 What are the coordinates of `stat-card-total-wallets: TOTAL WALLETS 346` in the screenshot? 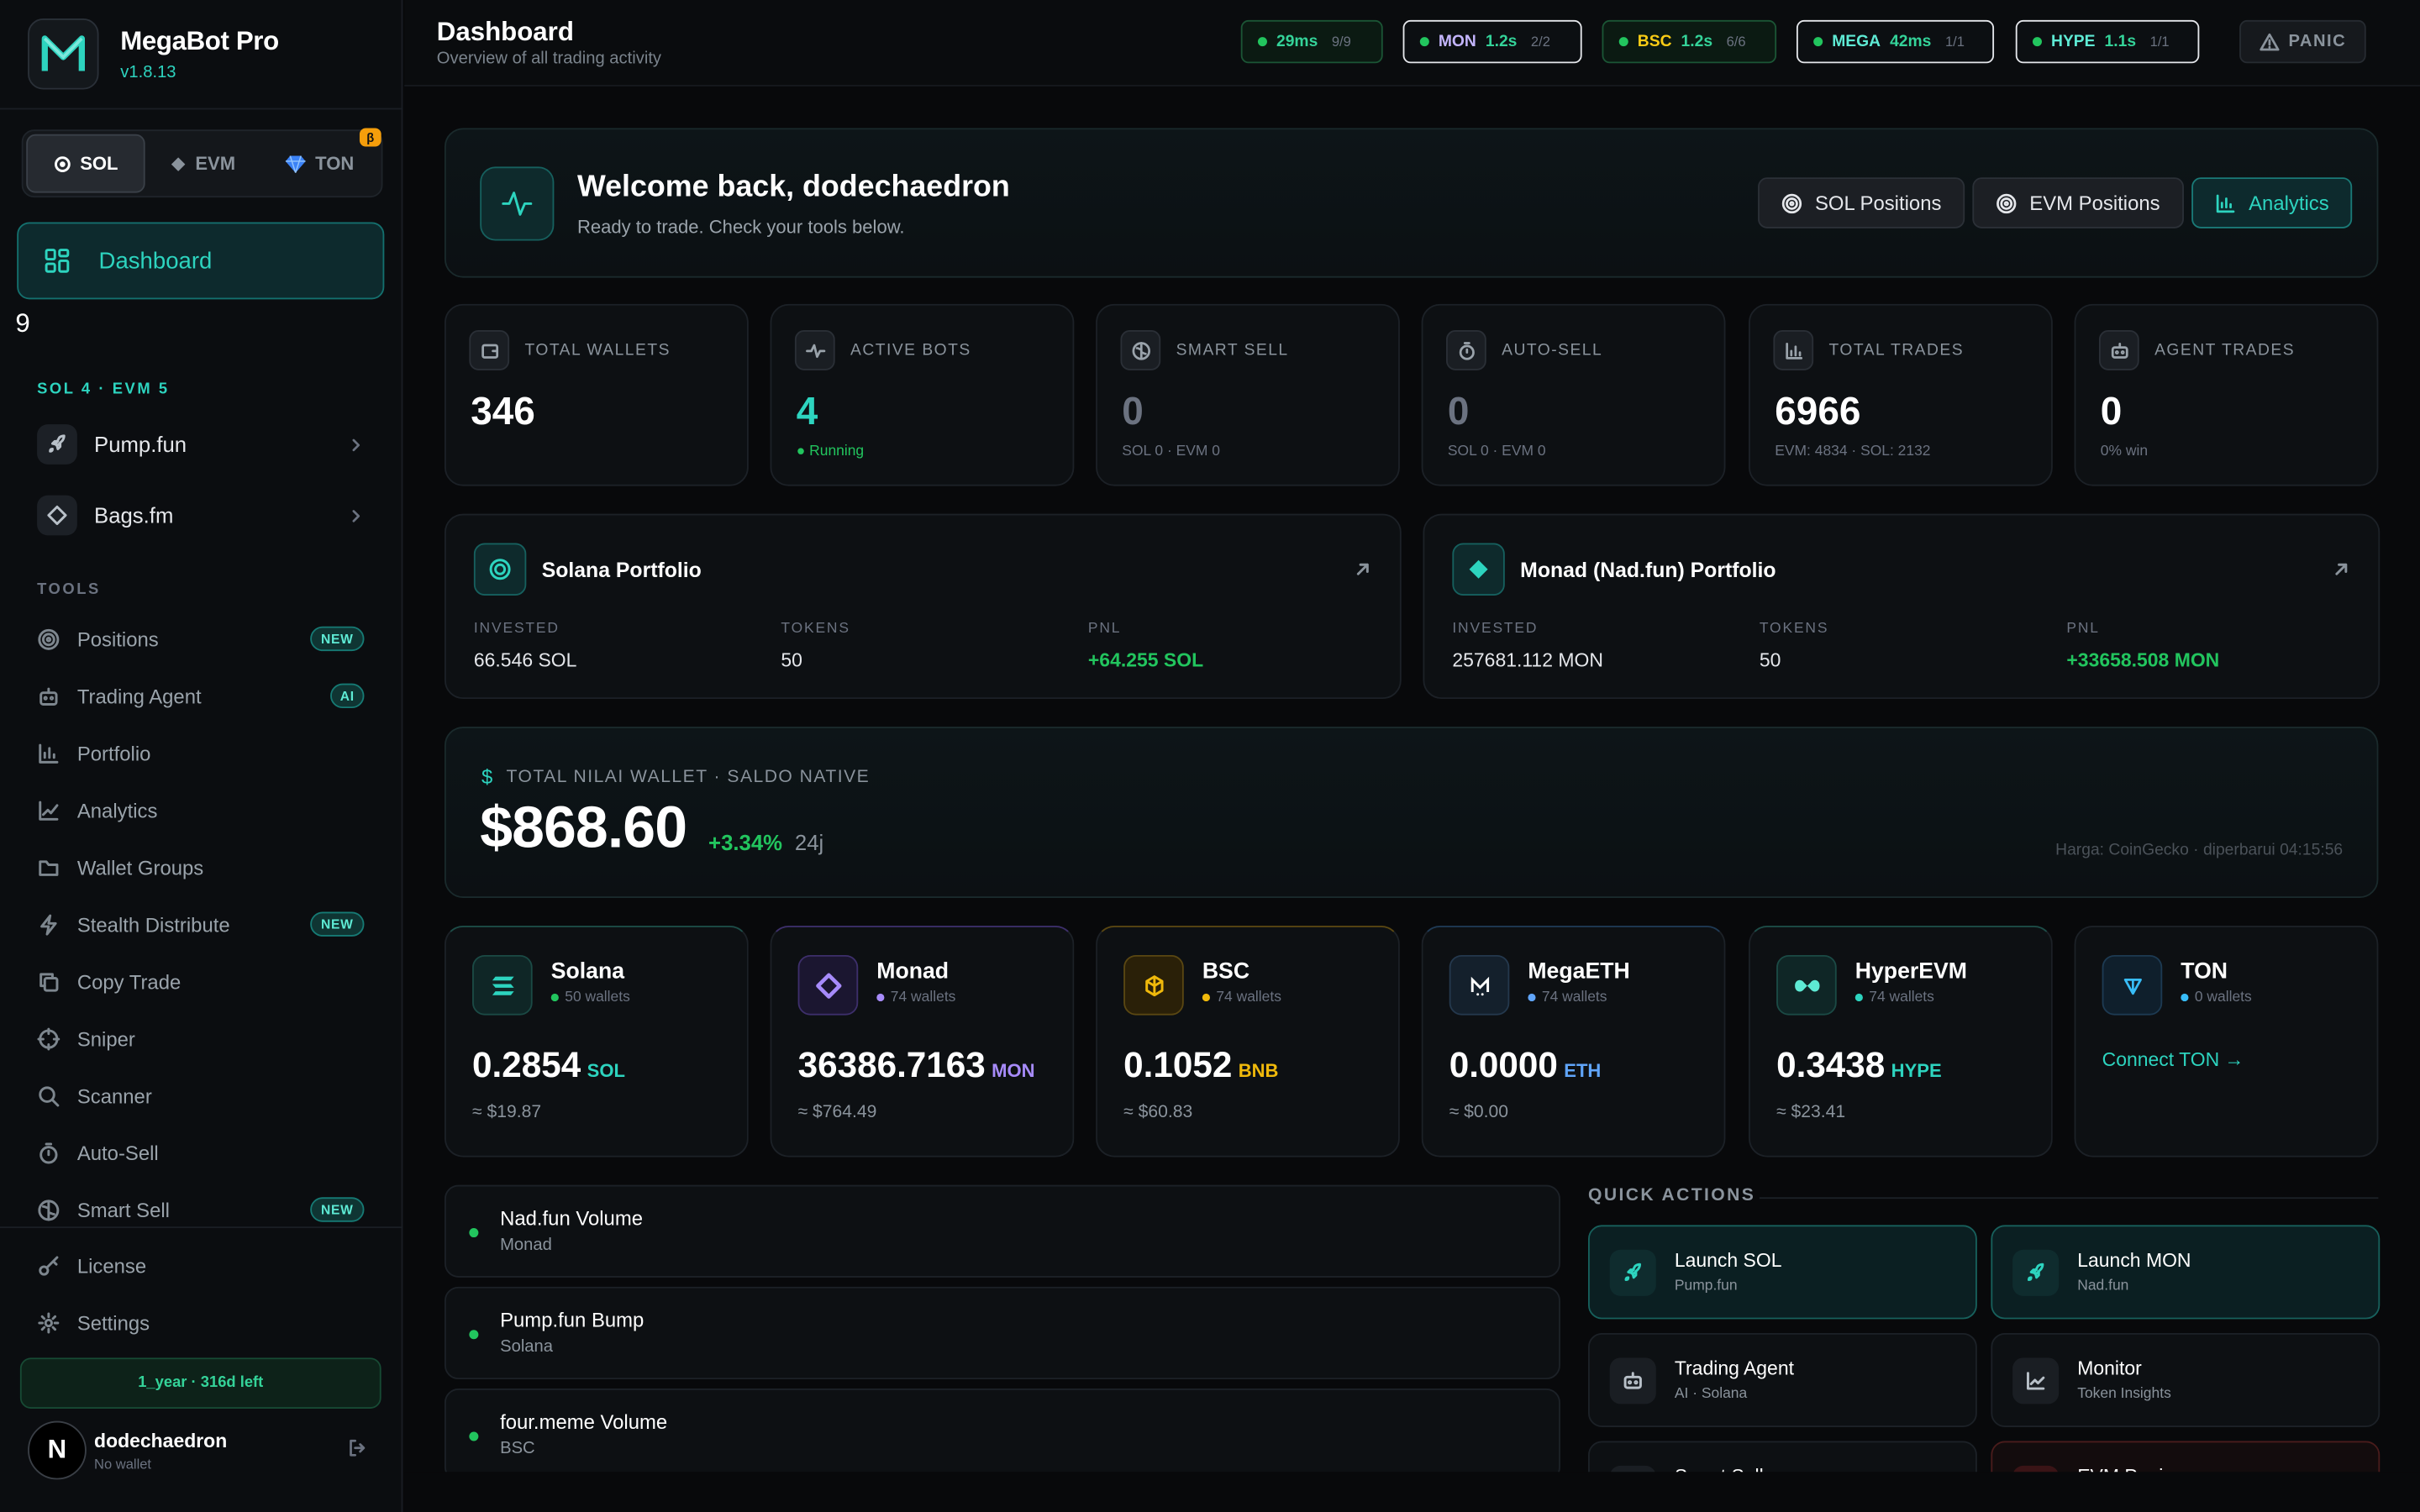 It's located at (597, 394).